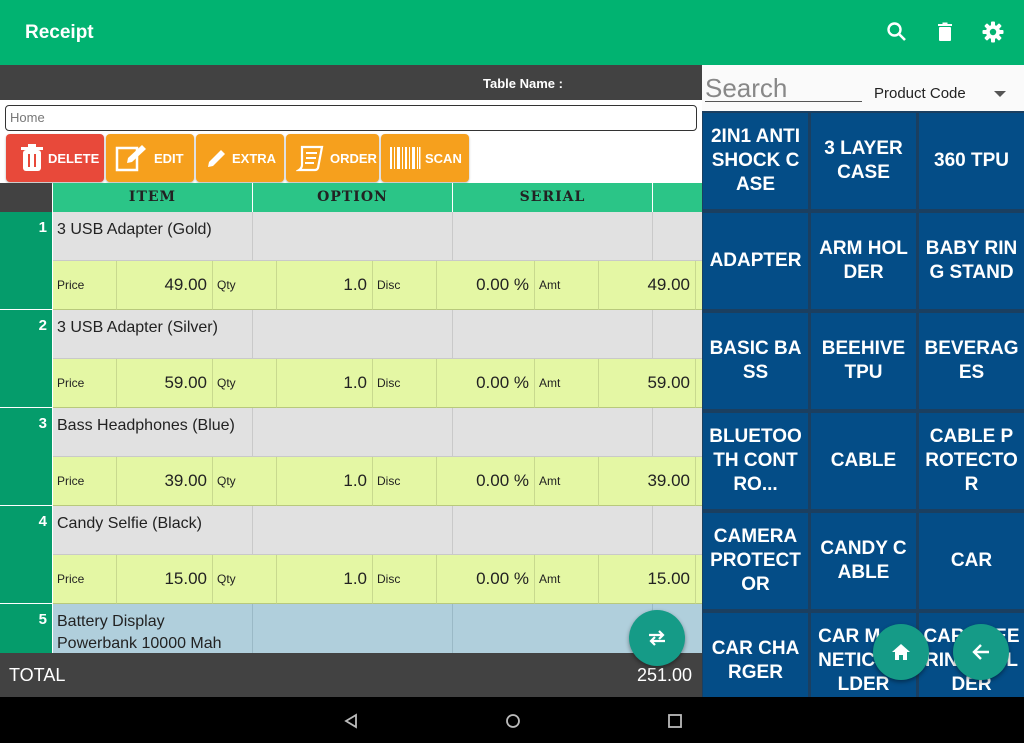  What do you see at coordinates (863, 361) in the screenshot?
I see `category-tile: BEEHIVE TPU` at bounding box center [863, 361].